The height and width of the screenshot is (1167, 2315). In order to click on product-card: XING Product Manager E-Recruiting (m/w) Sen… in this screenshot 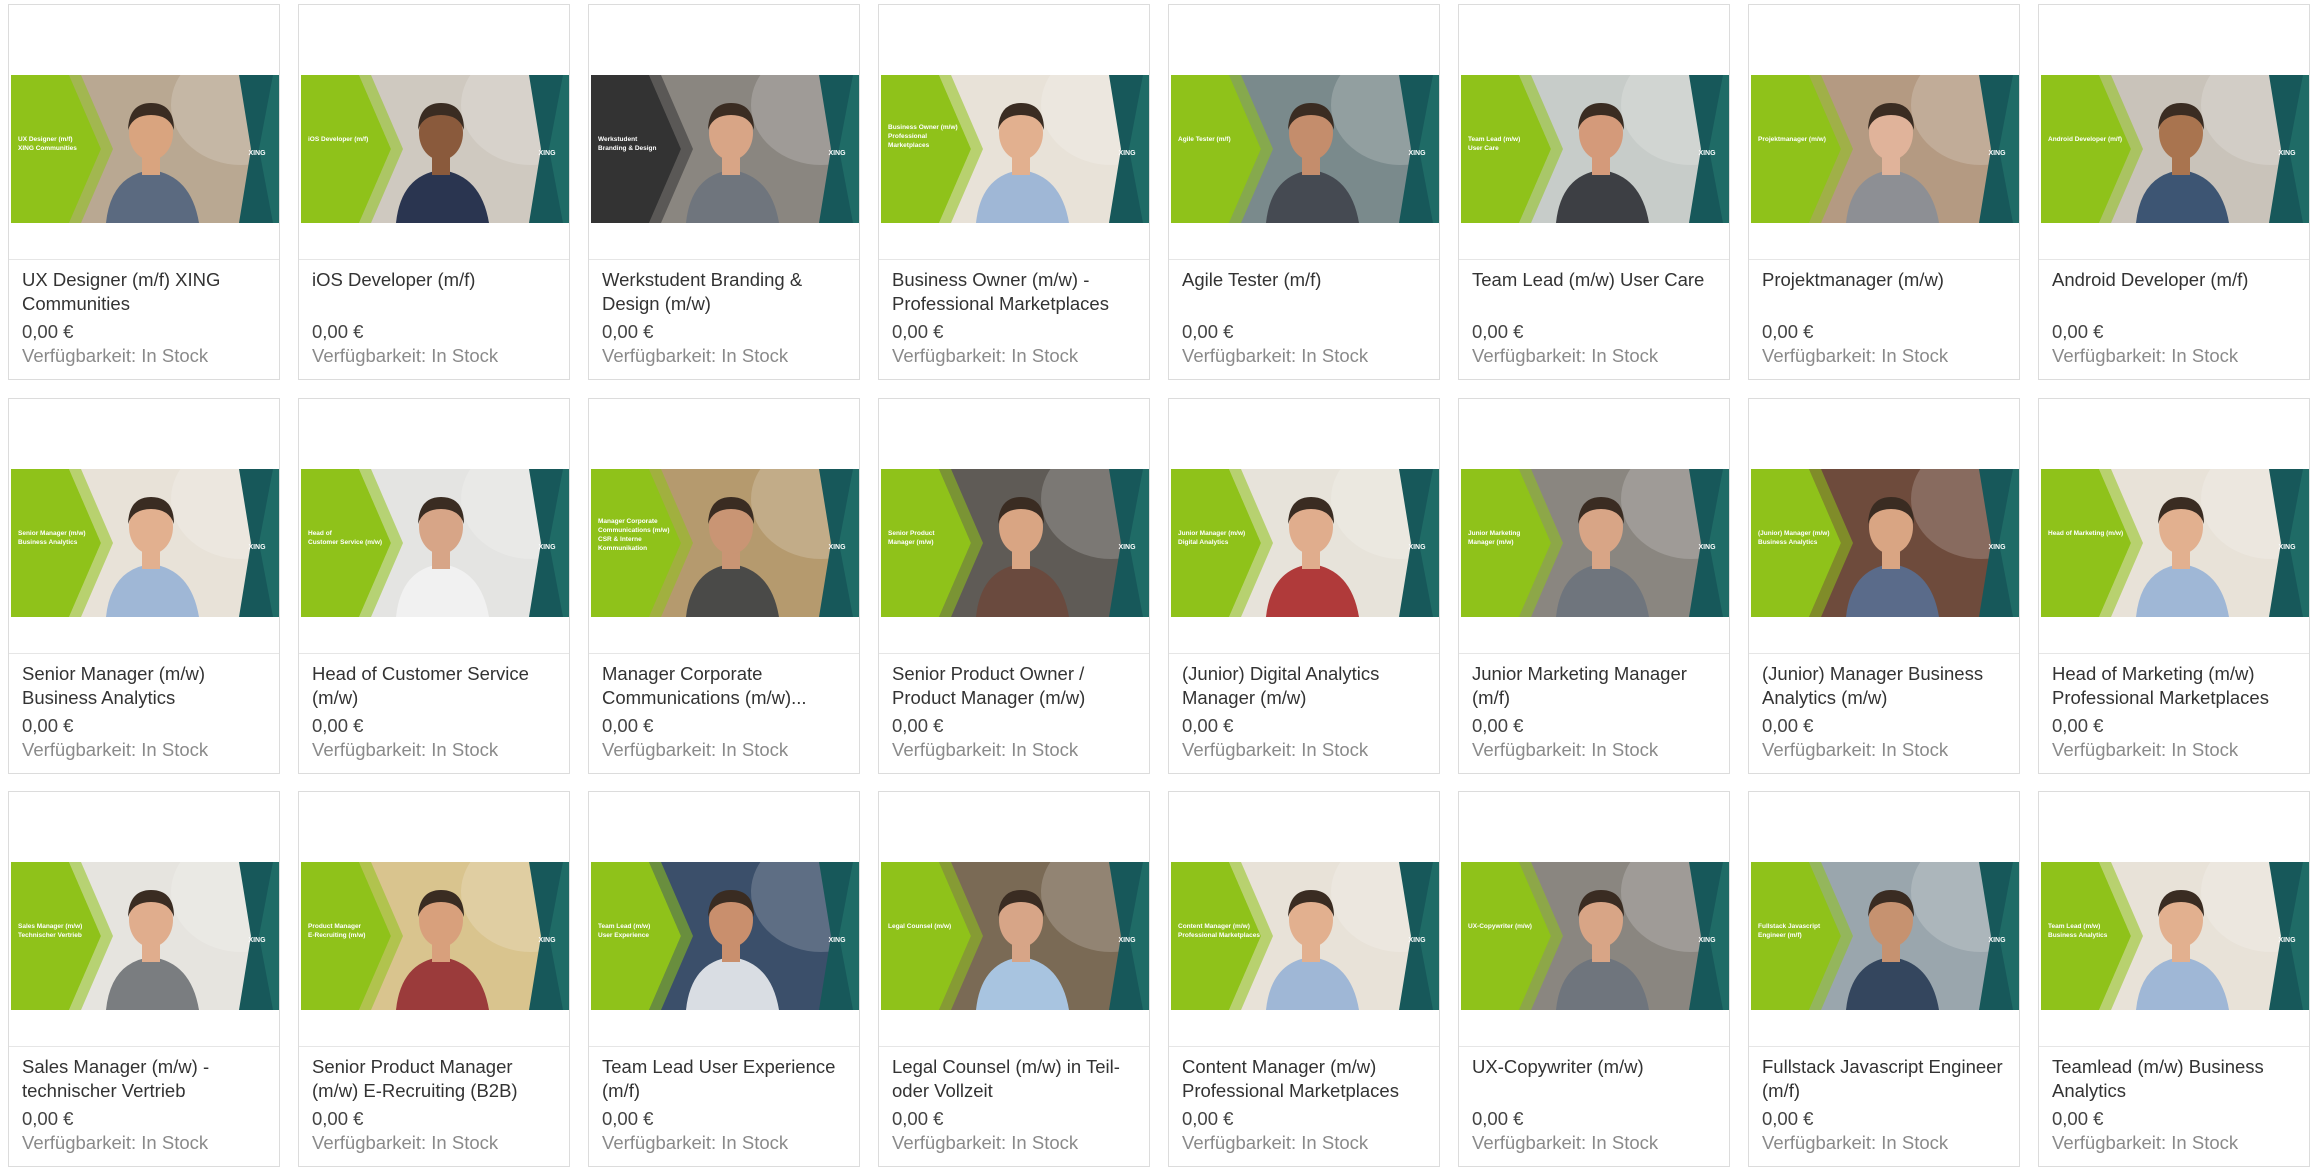, I will do `click(434, 979)`.